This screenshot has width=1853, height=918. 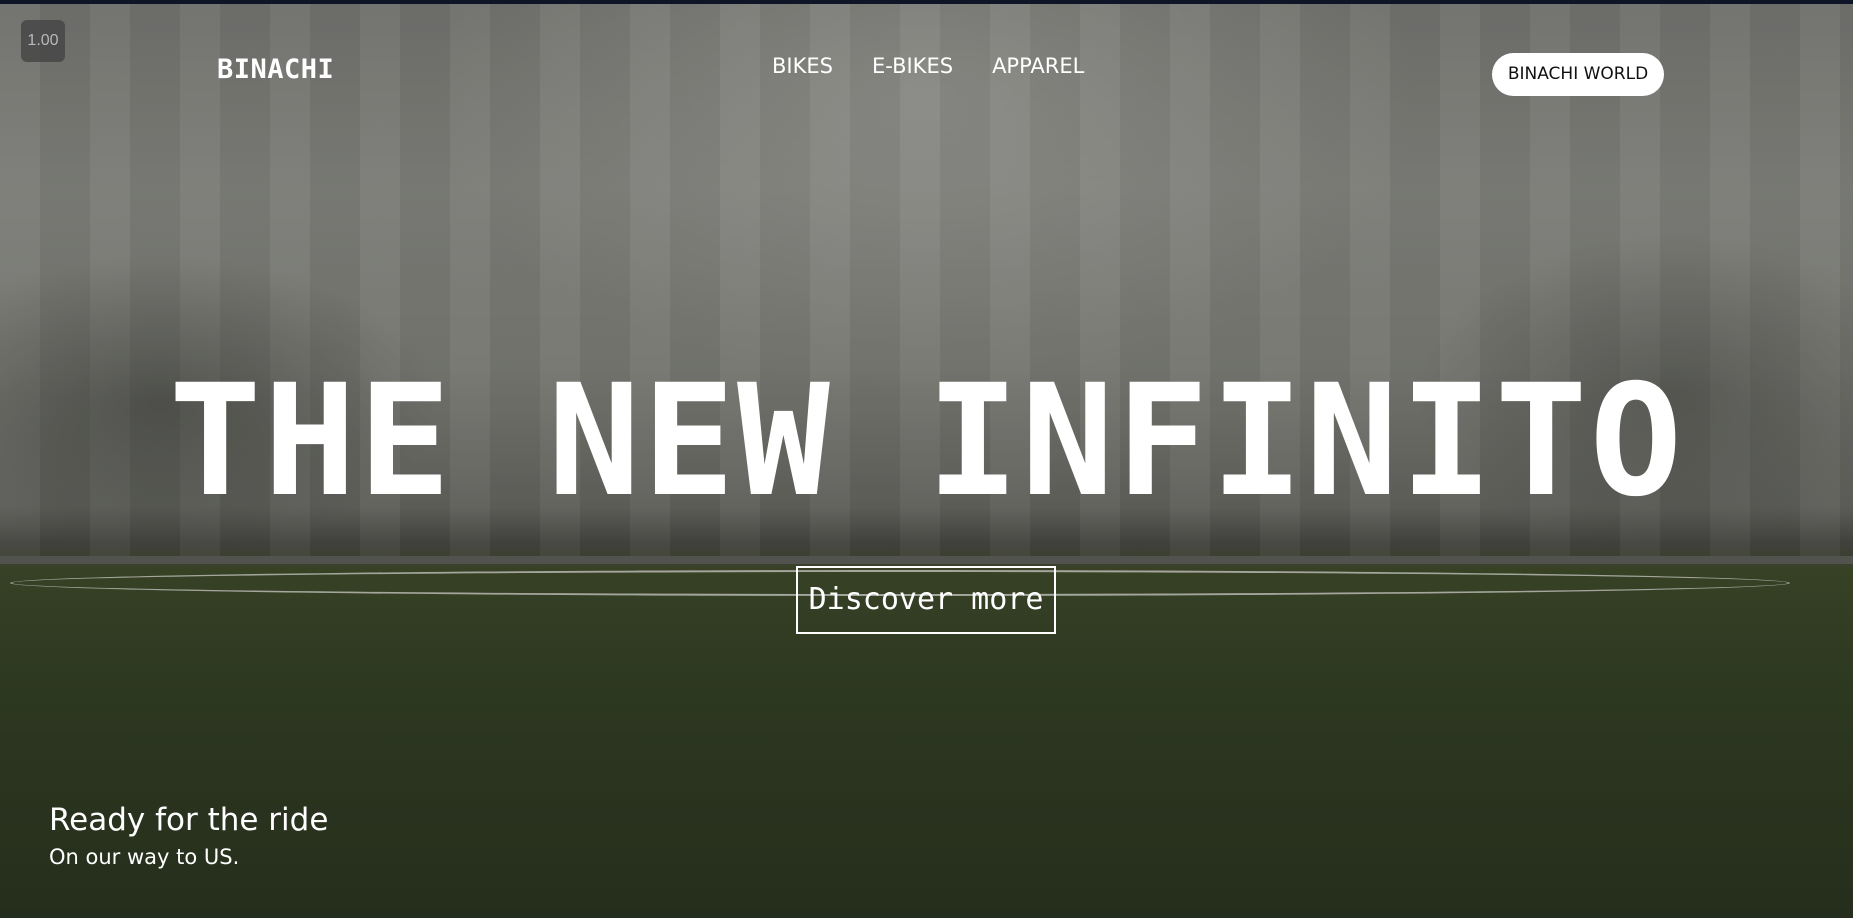 What do you see at coordinates (275, 69) in the screenshot?
I see `brand-logo: BINACHI` at bounding box center [275, 69].